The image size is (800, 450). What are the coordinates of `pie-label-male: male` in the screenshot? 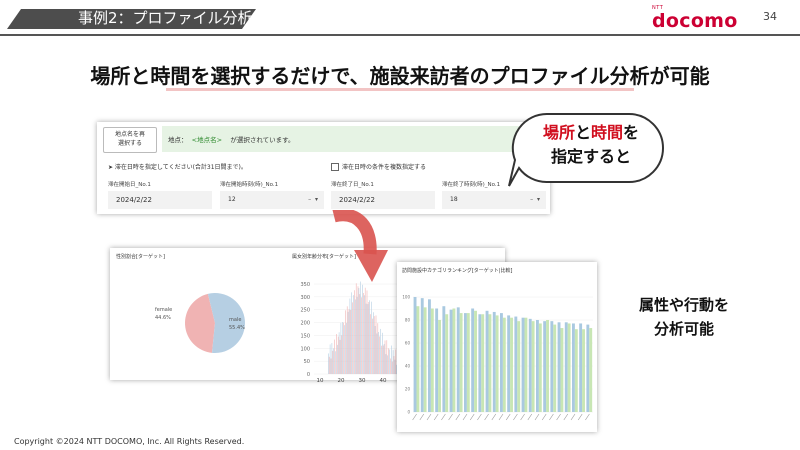 It's located at (235, 320).